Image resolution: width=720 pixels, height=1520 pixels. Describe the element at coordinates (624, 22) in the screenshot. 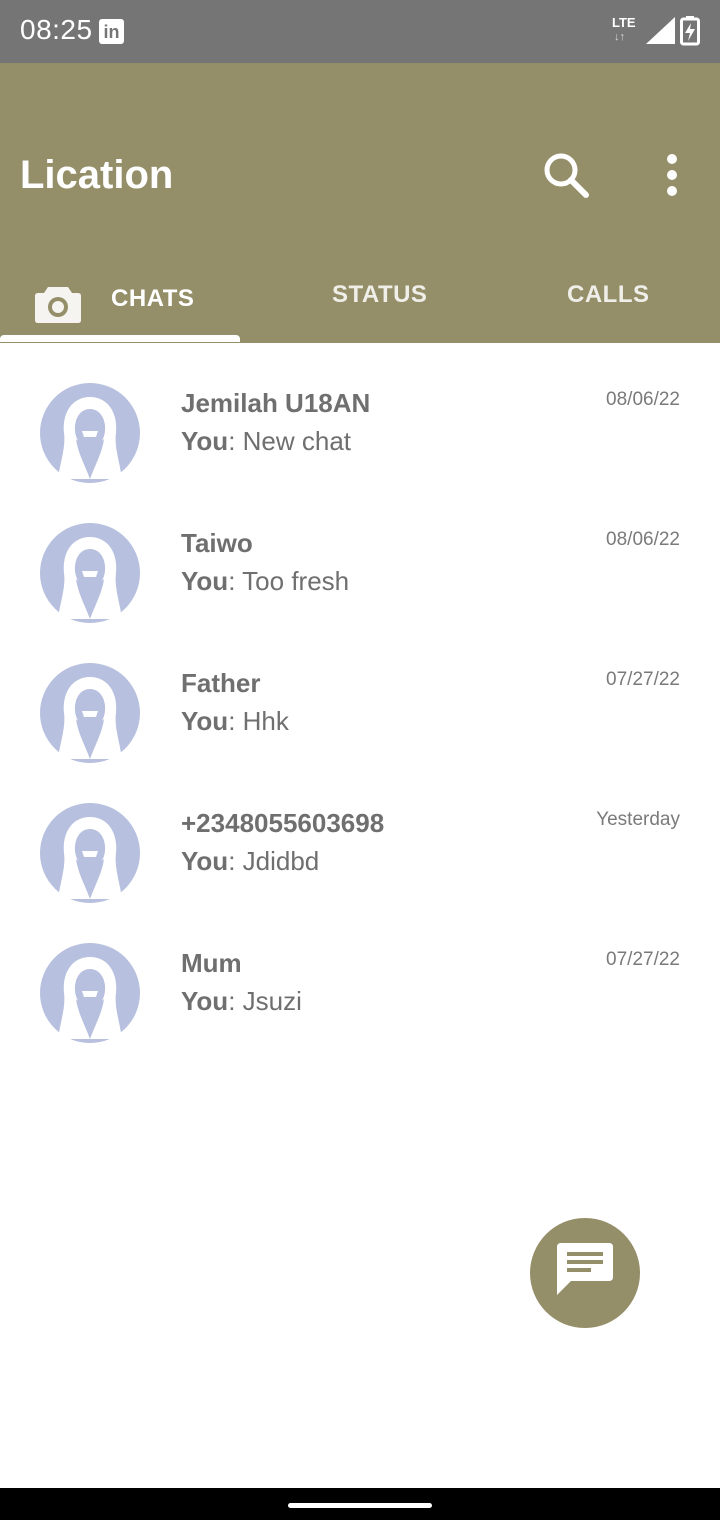

I see `network-type: LTE` at that location.